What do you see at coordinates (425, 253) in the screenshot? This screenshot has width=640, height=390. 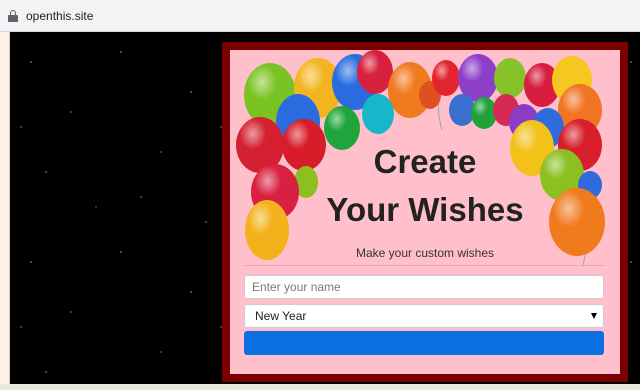 I see `subtitle: Make your custom wishes` at bounding box center [425, 253].